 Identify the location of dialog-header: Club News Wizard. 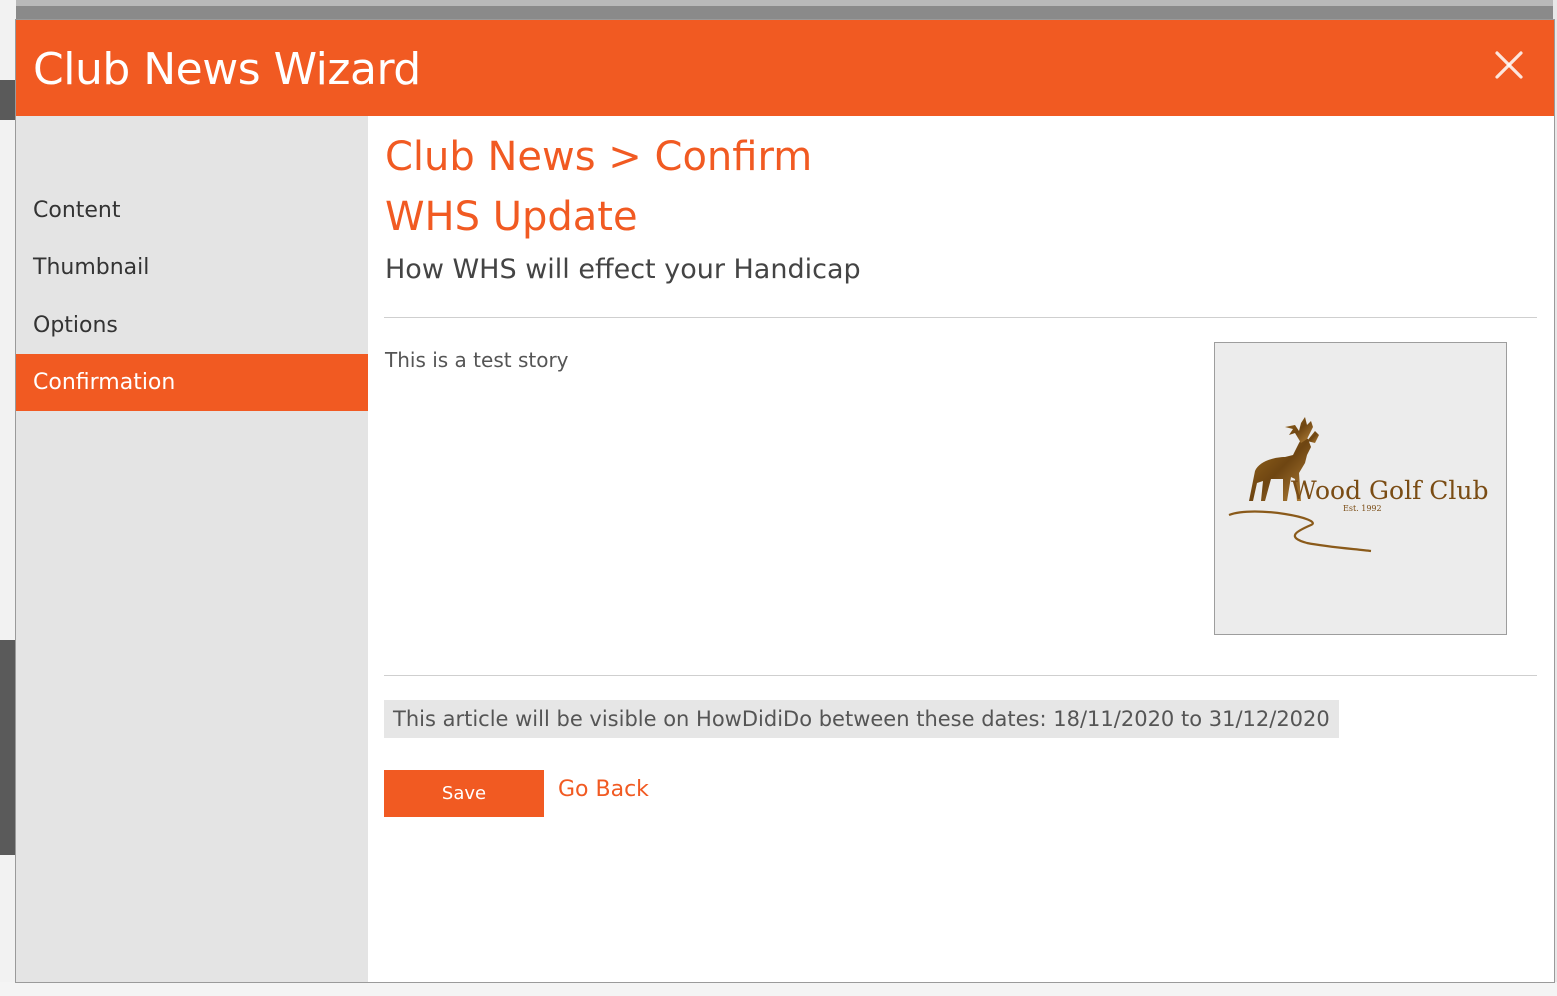
(785, 68).